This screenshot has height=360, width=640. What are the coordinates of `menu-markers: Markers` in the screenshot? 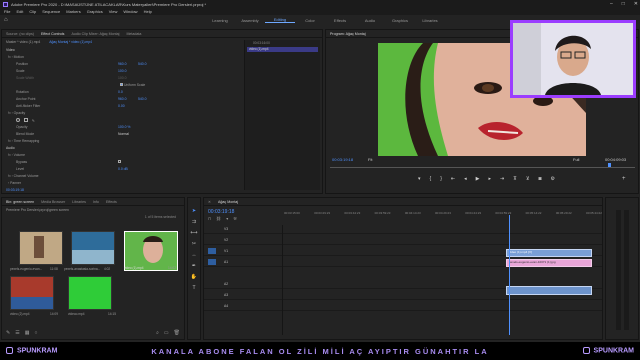 It's located at (73, 11).